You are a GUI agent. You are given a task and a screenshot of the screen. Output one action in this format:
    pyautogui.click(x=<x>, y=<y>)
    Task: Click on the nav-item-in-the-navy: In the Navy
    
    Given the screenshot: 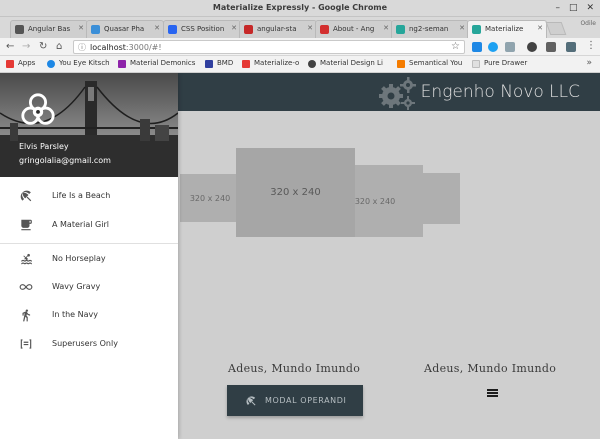 What is the action you would take?
    pyautogui.click(x=89, y=315)
    